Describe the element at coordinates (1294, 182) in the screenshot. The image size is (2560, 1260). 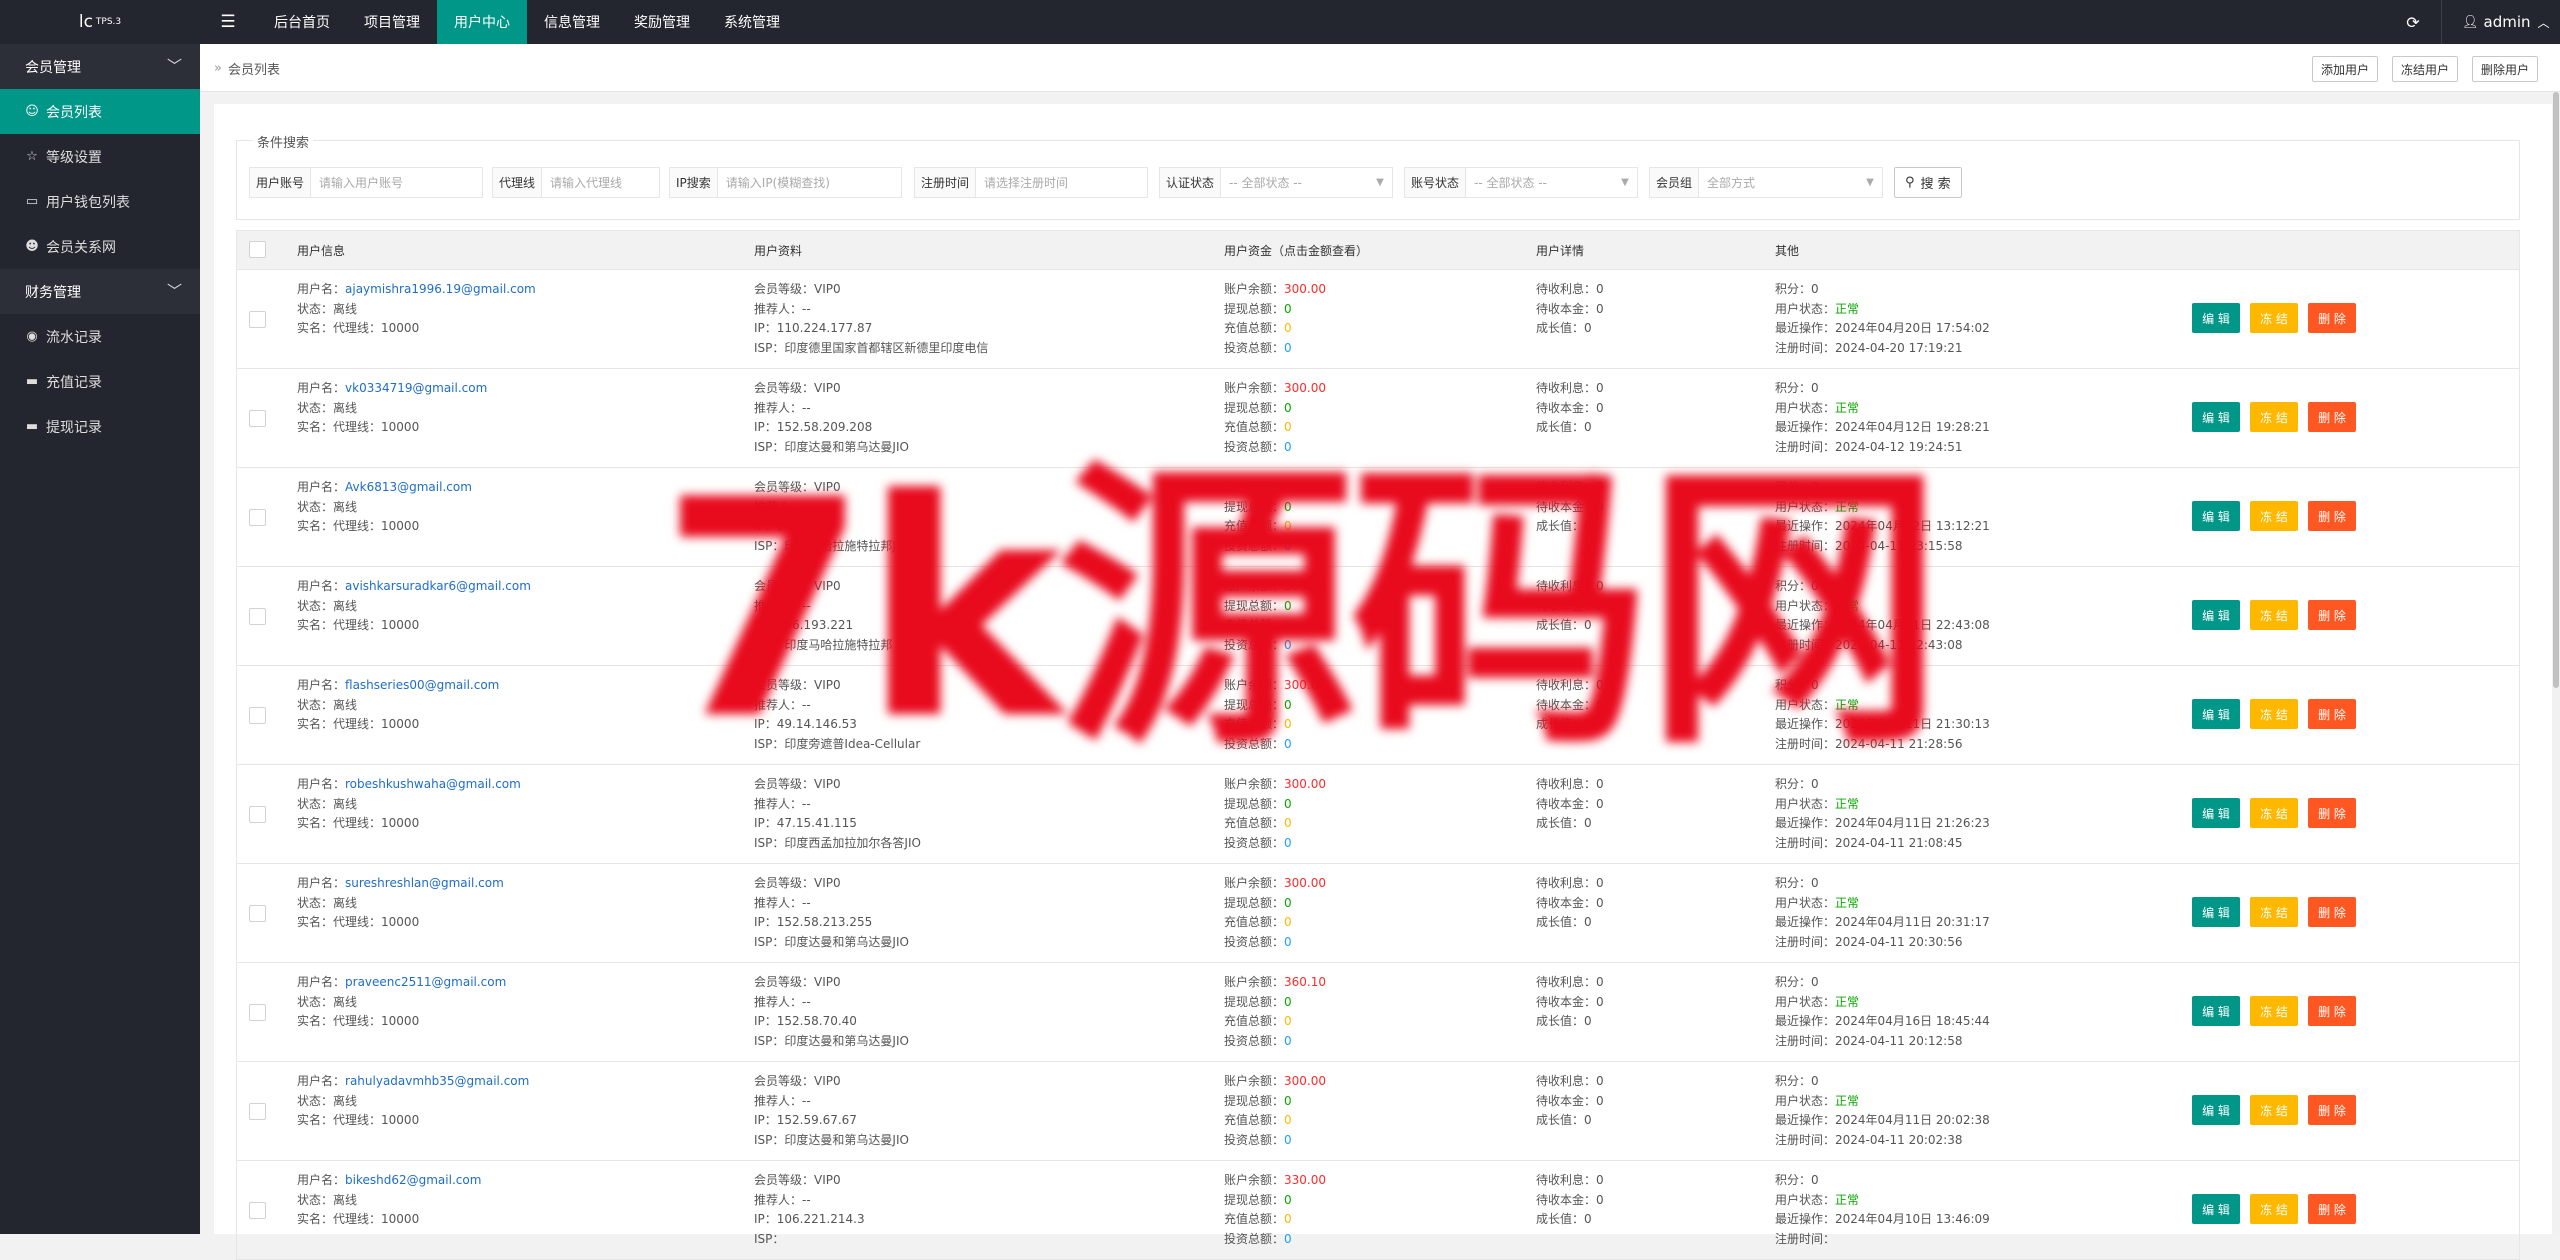
I see `auth-select: -- 全部状态 --` at that location.